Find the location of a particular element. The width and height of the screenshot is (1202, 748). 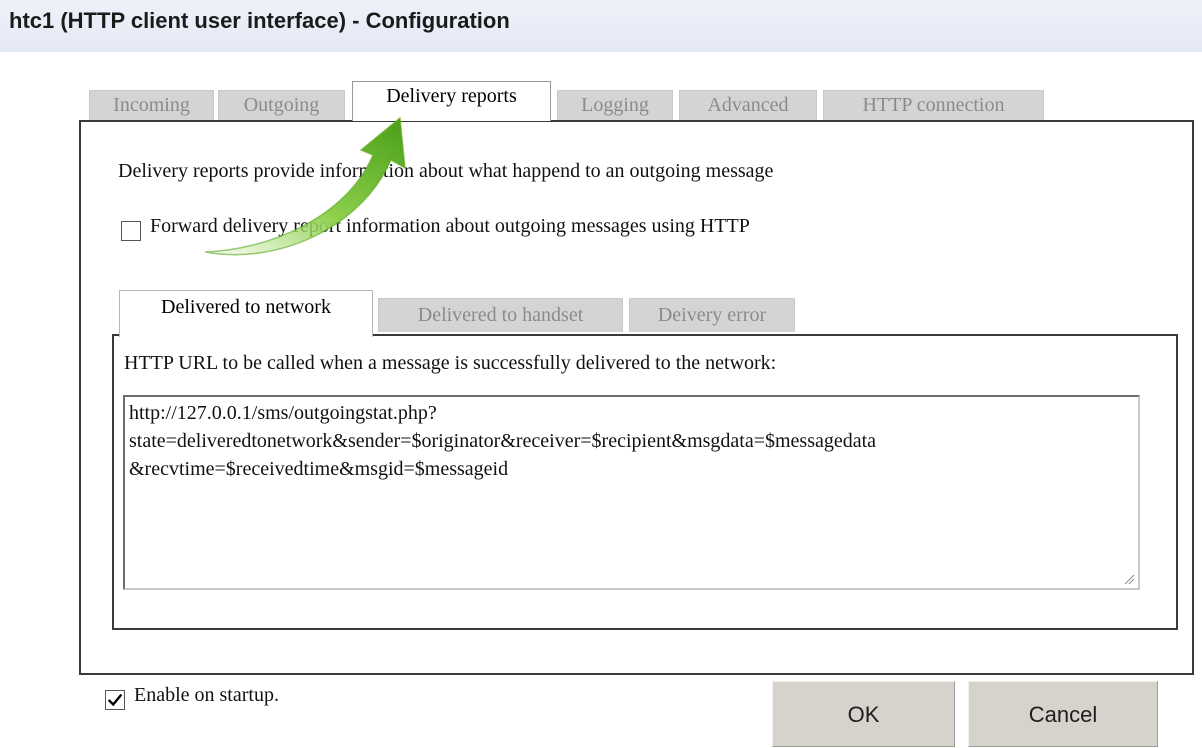

tab-incoming: Incoming is located at coordinates (151, 105).